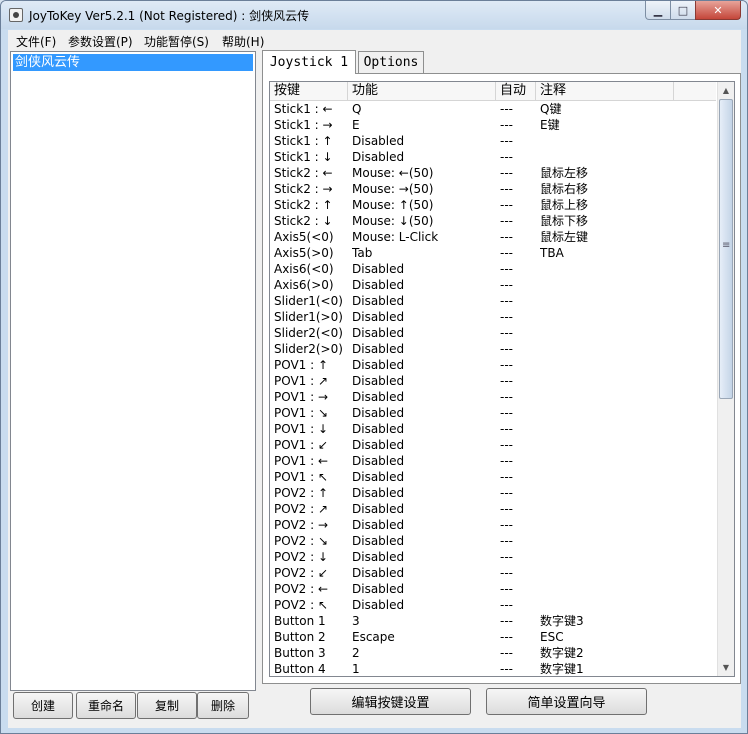 This screenshot has width=748, height=734. What do you see at coordinates (501, 62) in the screenshot?
I see `tab-strip: Joystick 1 Options` at bounding box center [501, 62].